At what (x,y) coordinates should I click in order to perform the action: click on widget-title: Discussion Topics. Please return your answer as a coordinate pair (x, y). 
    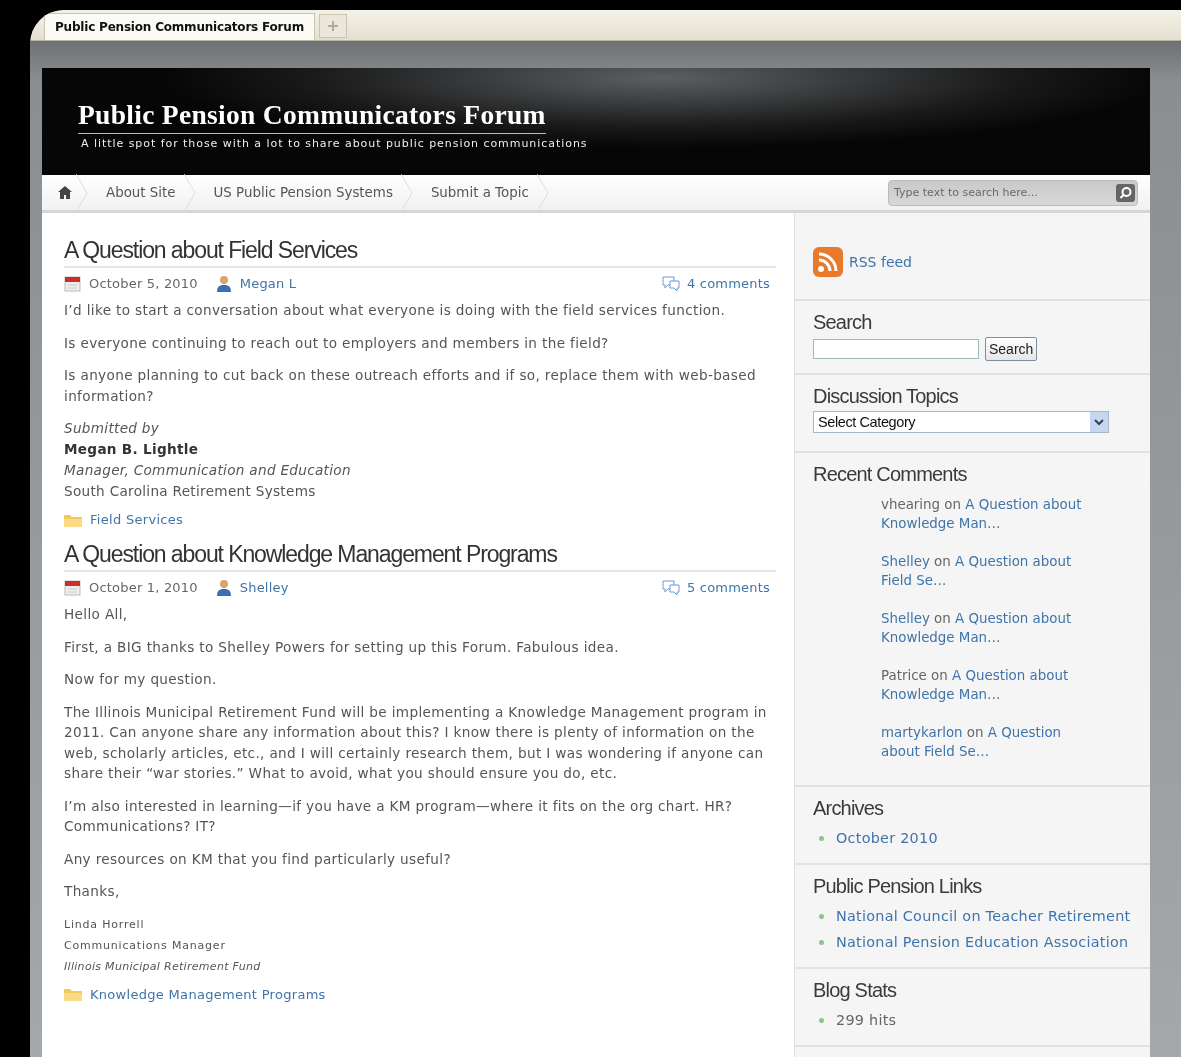
    Looking at the image, I should click on (886, 396).